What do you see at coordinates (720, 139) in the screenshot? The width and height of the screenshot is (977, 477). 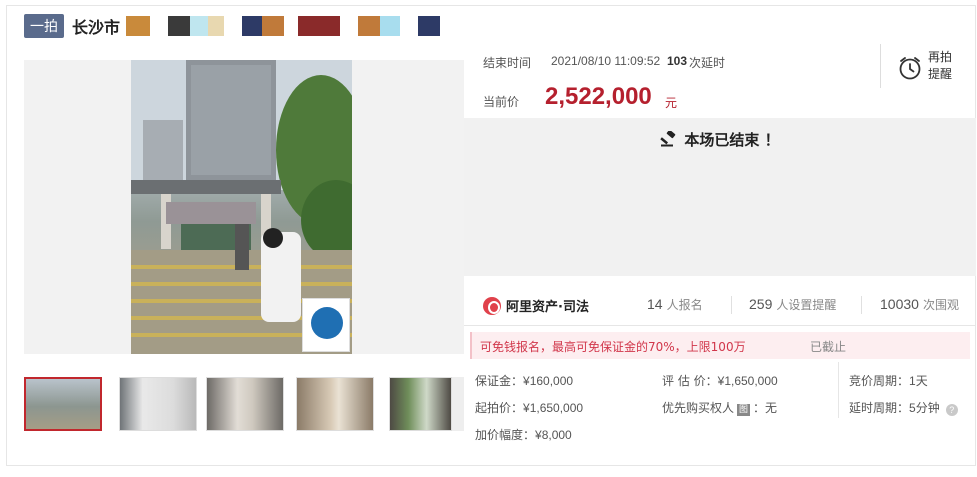 I see `auction-ended-message: 本场已结束 ！` at bounding box center [720, 139].